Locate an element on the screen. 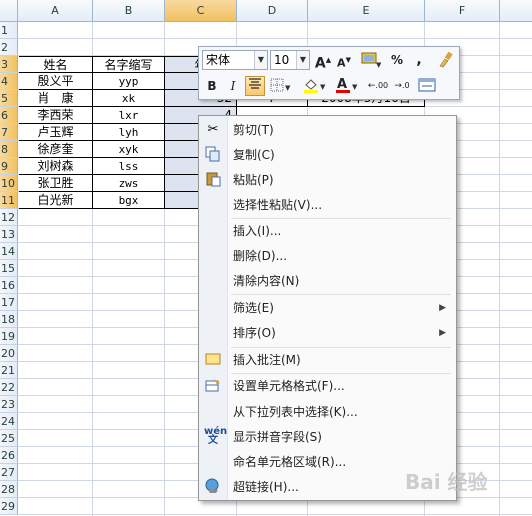  row-header: 17 is located at coordinates (9, 302).